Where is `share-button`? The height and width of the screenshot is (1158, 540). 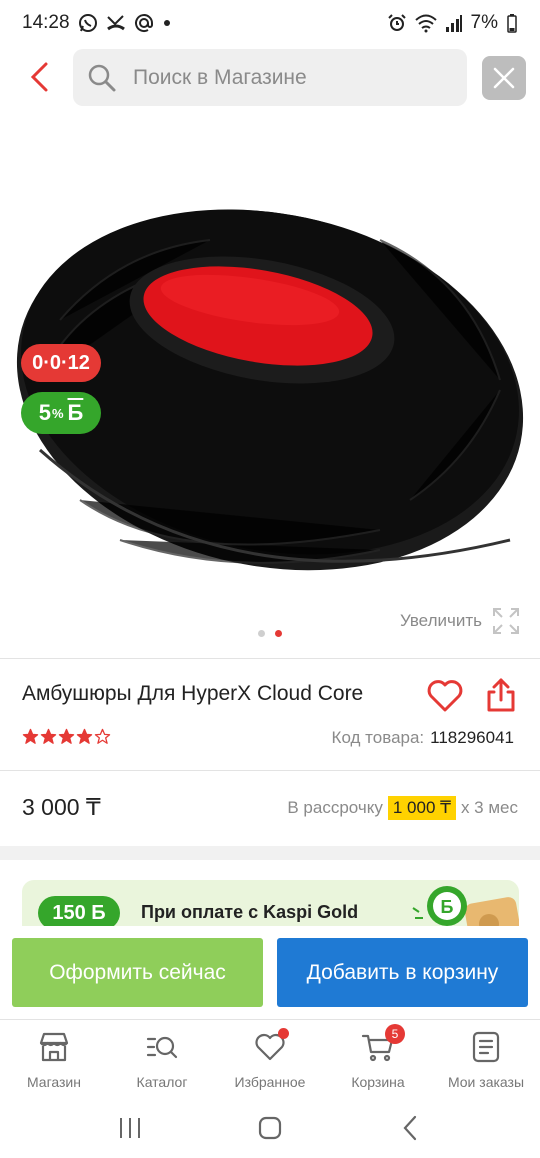
share-button is located at coordinates (501, 695).